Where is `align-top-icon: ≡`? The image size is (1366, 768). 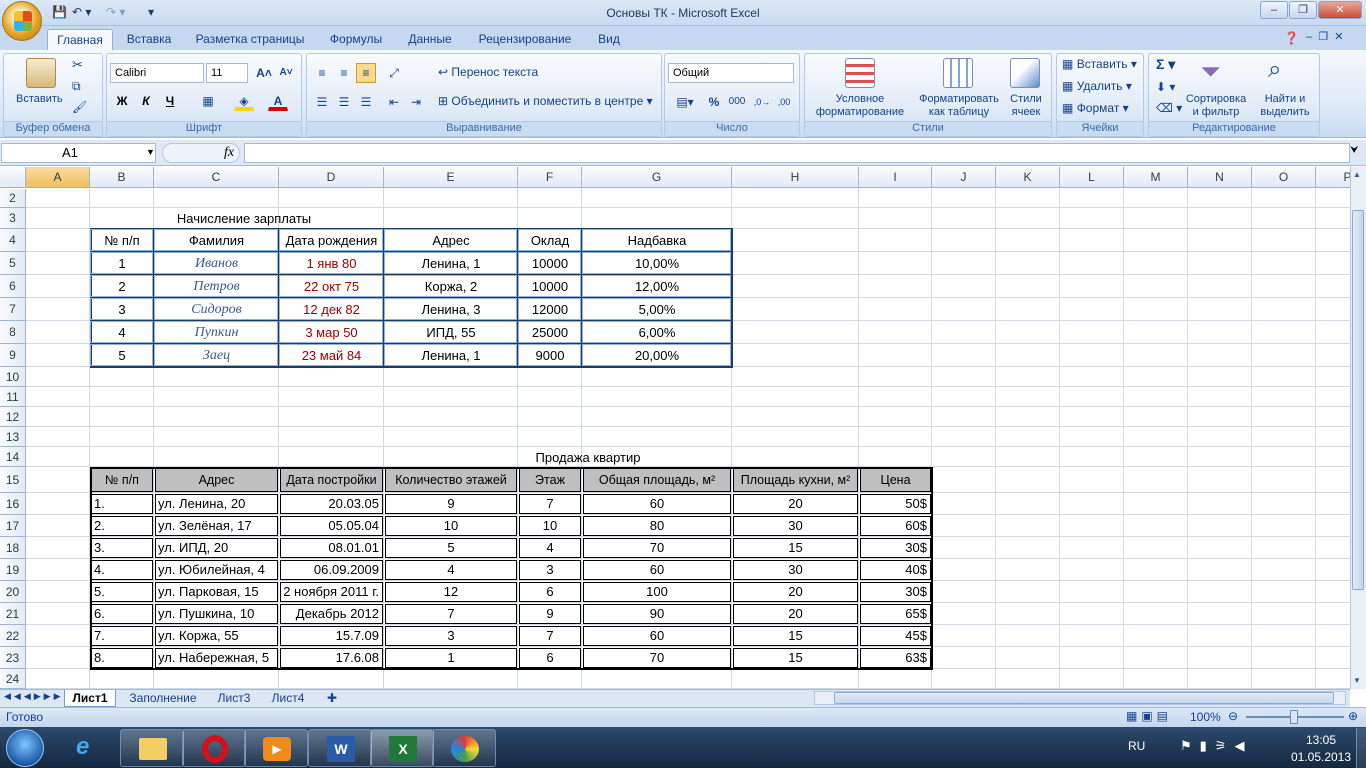 align-top-icon: ≡ is located at coordinates (322, 73).